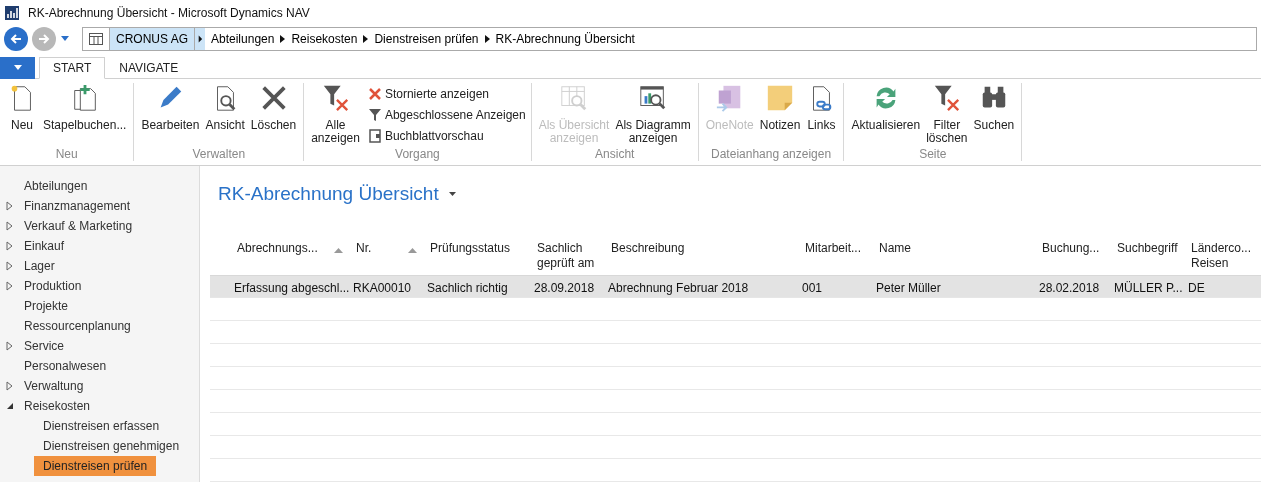 Image resolution: width=1261 pixels, height=482 pixels. I want to click on sidebar-item: Lager, so click(39, 266).